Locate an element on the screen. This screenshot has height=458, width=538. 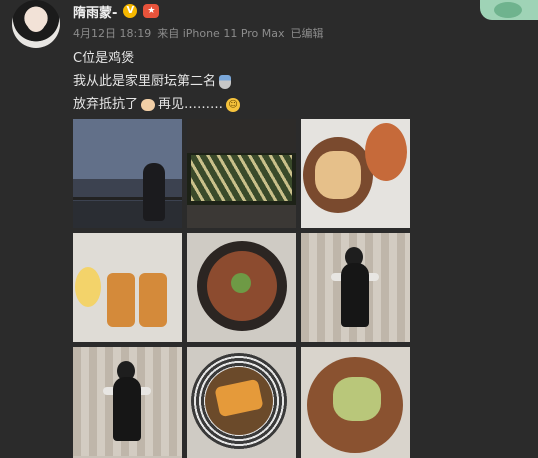
photo-girl-posing is located at coordinates (127, 402).